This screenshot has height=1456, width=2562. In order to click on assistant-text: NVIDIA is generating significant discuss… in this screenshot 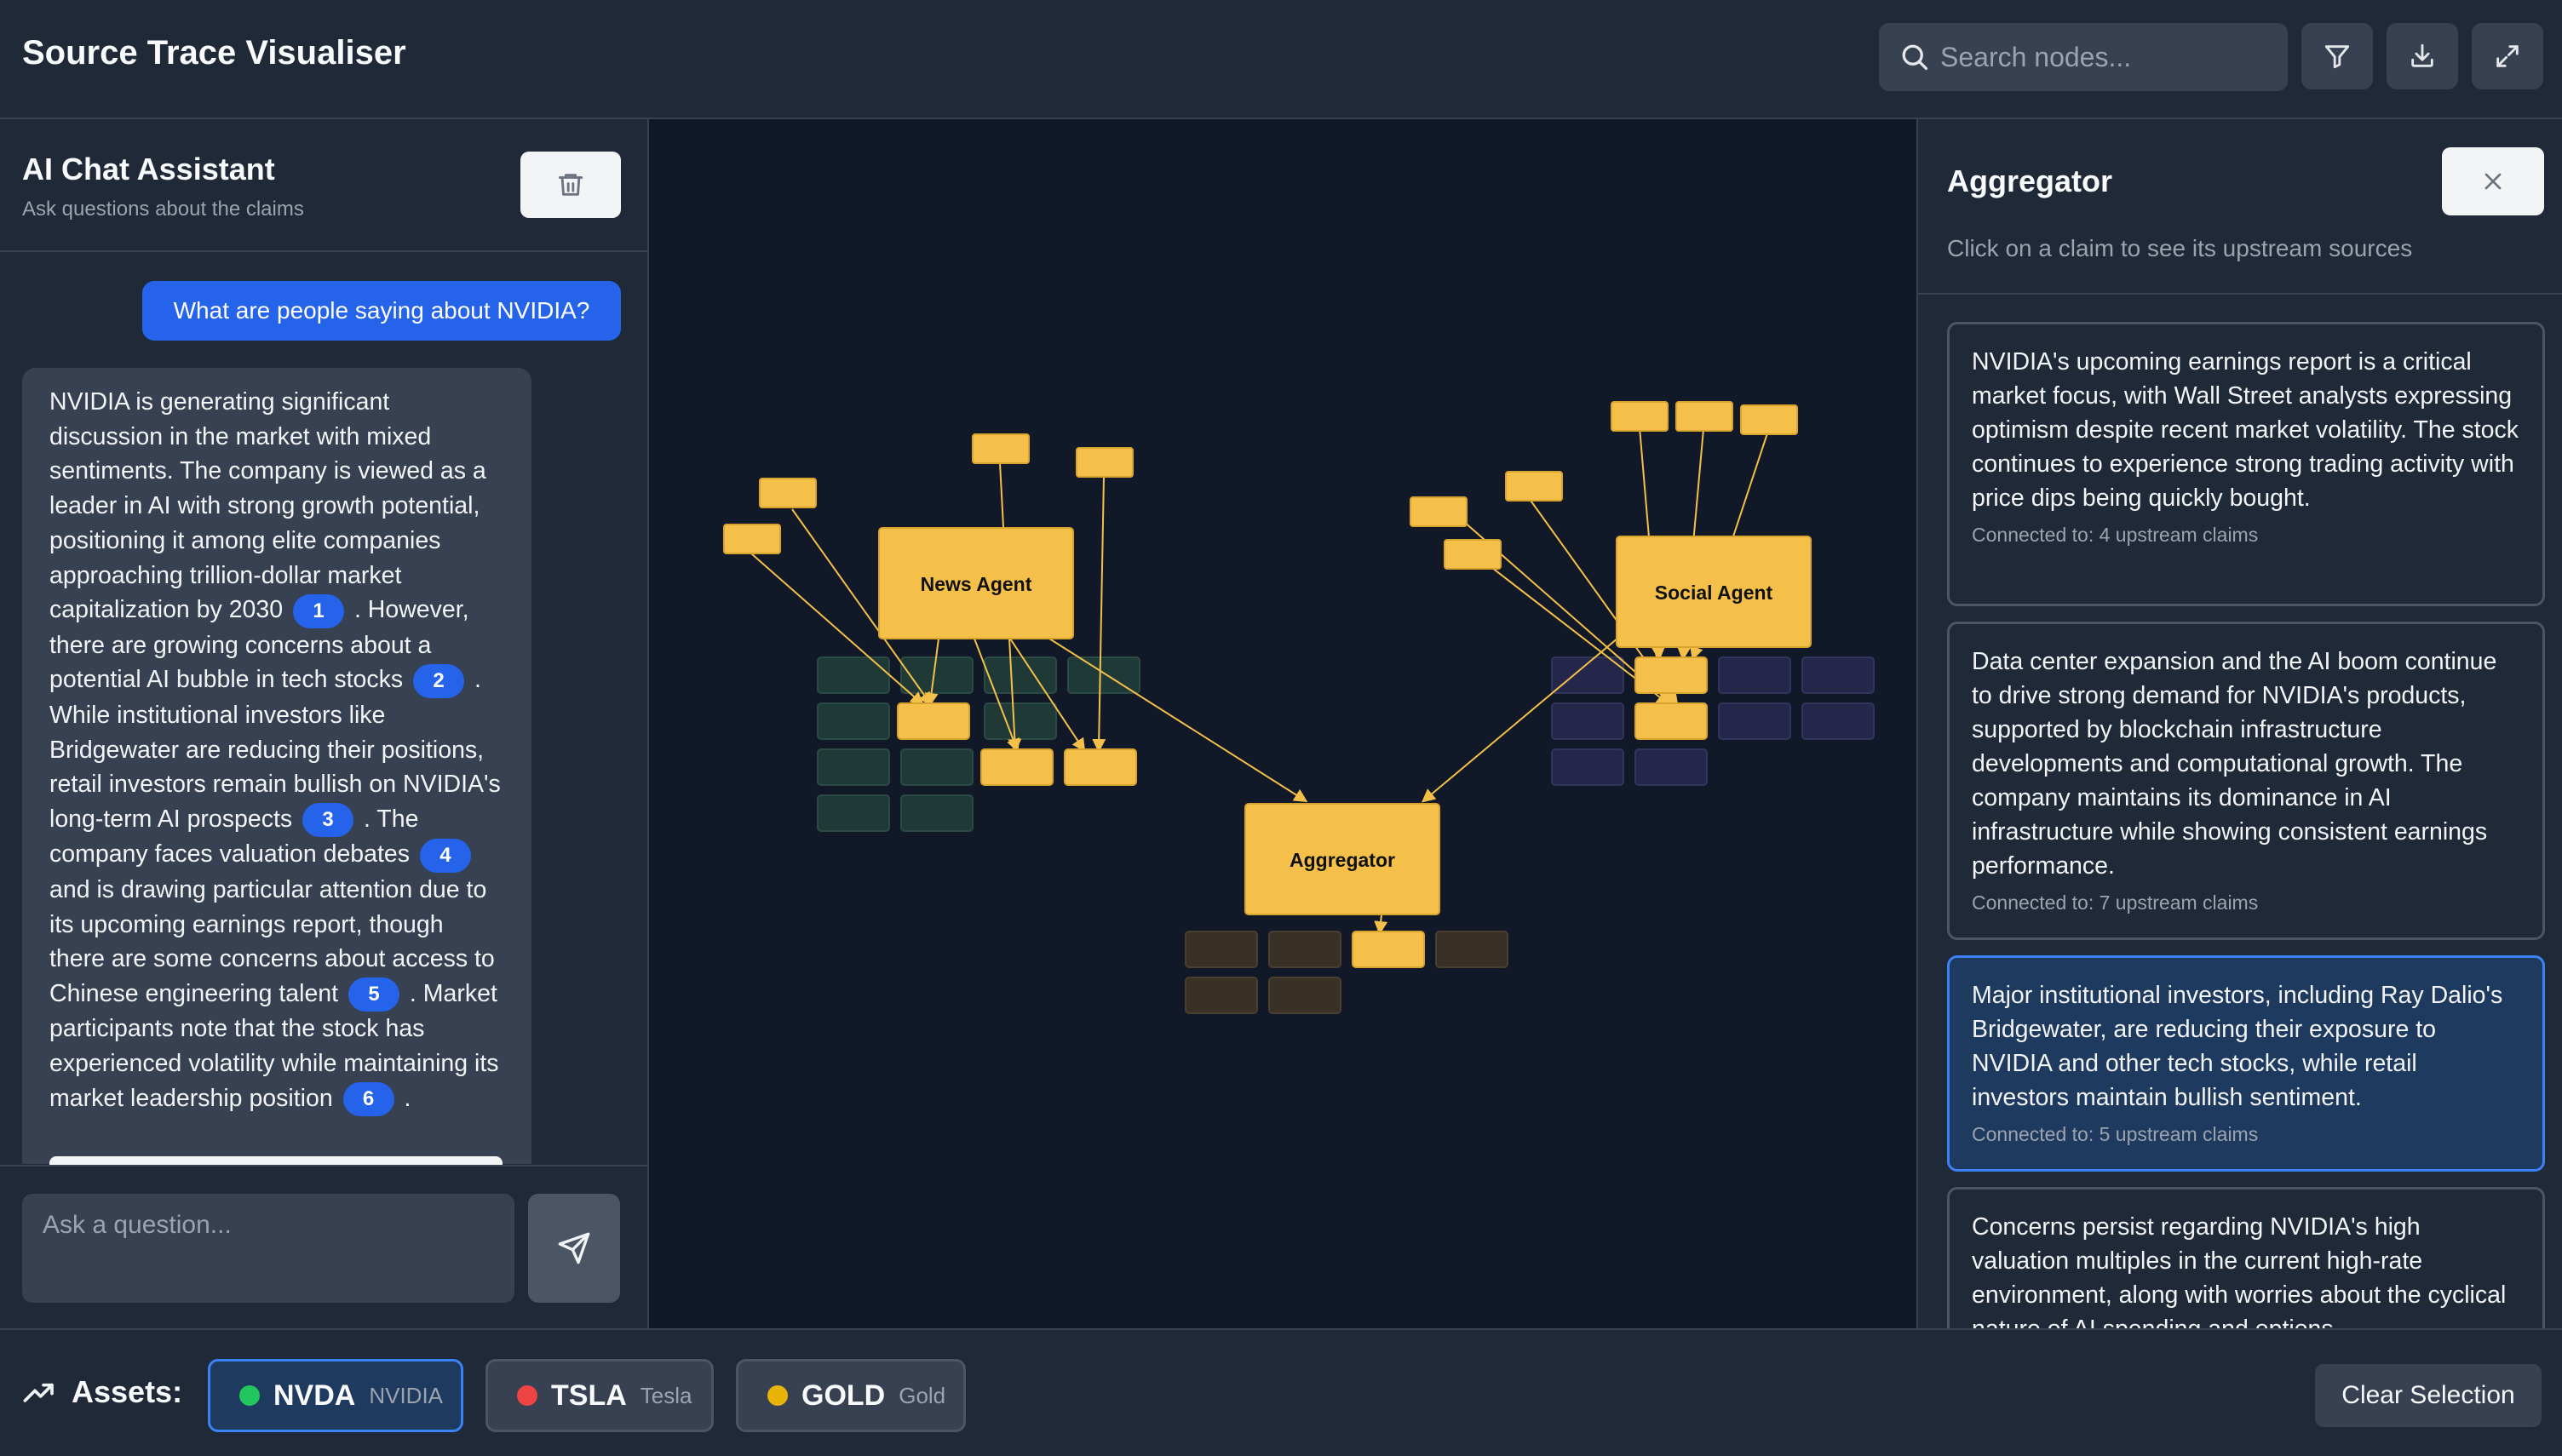, I will do `click(267, 506)`.